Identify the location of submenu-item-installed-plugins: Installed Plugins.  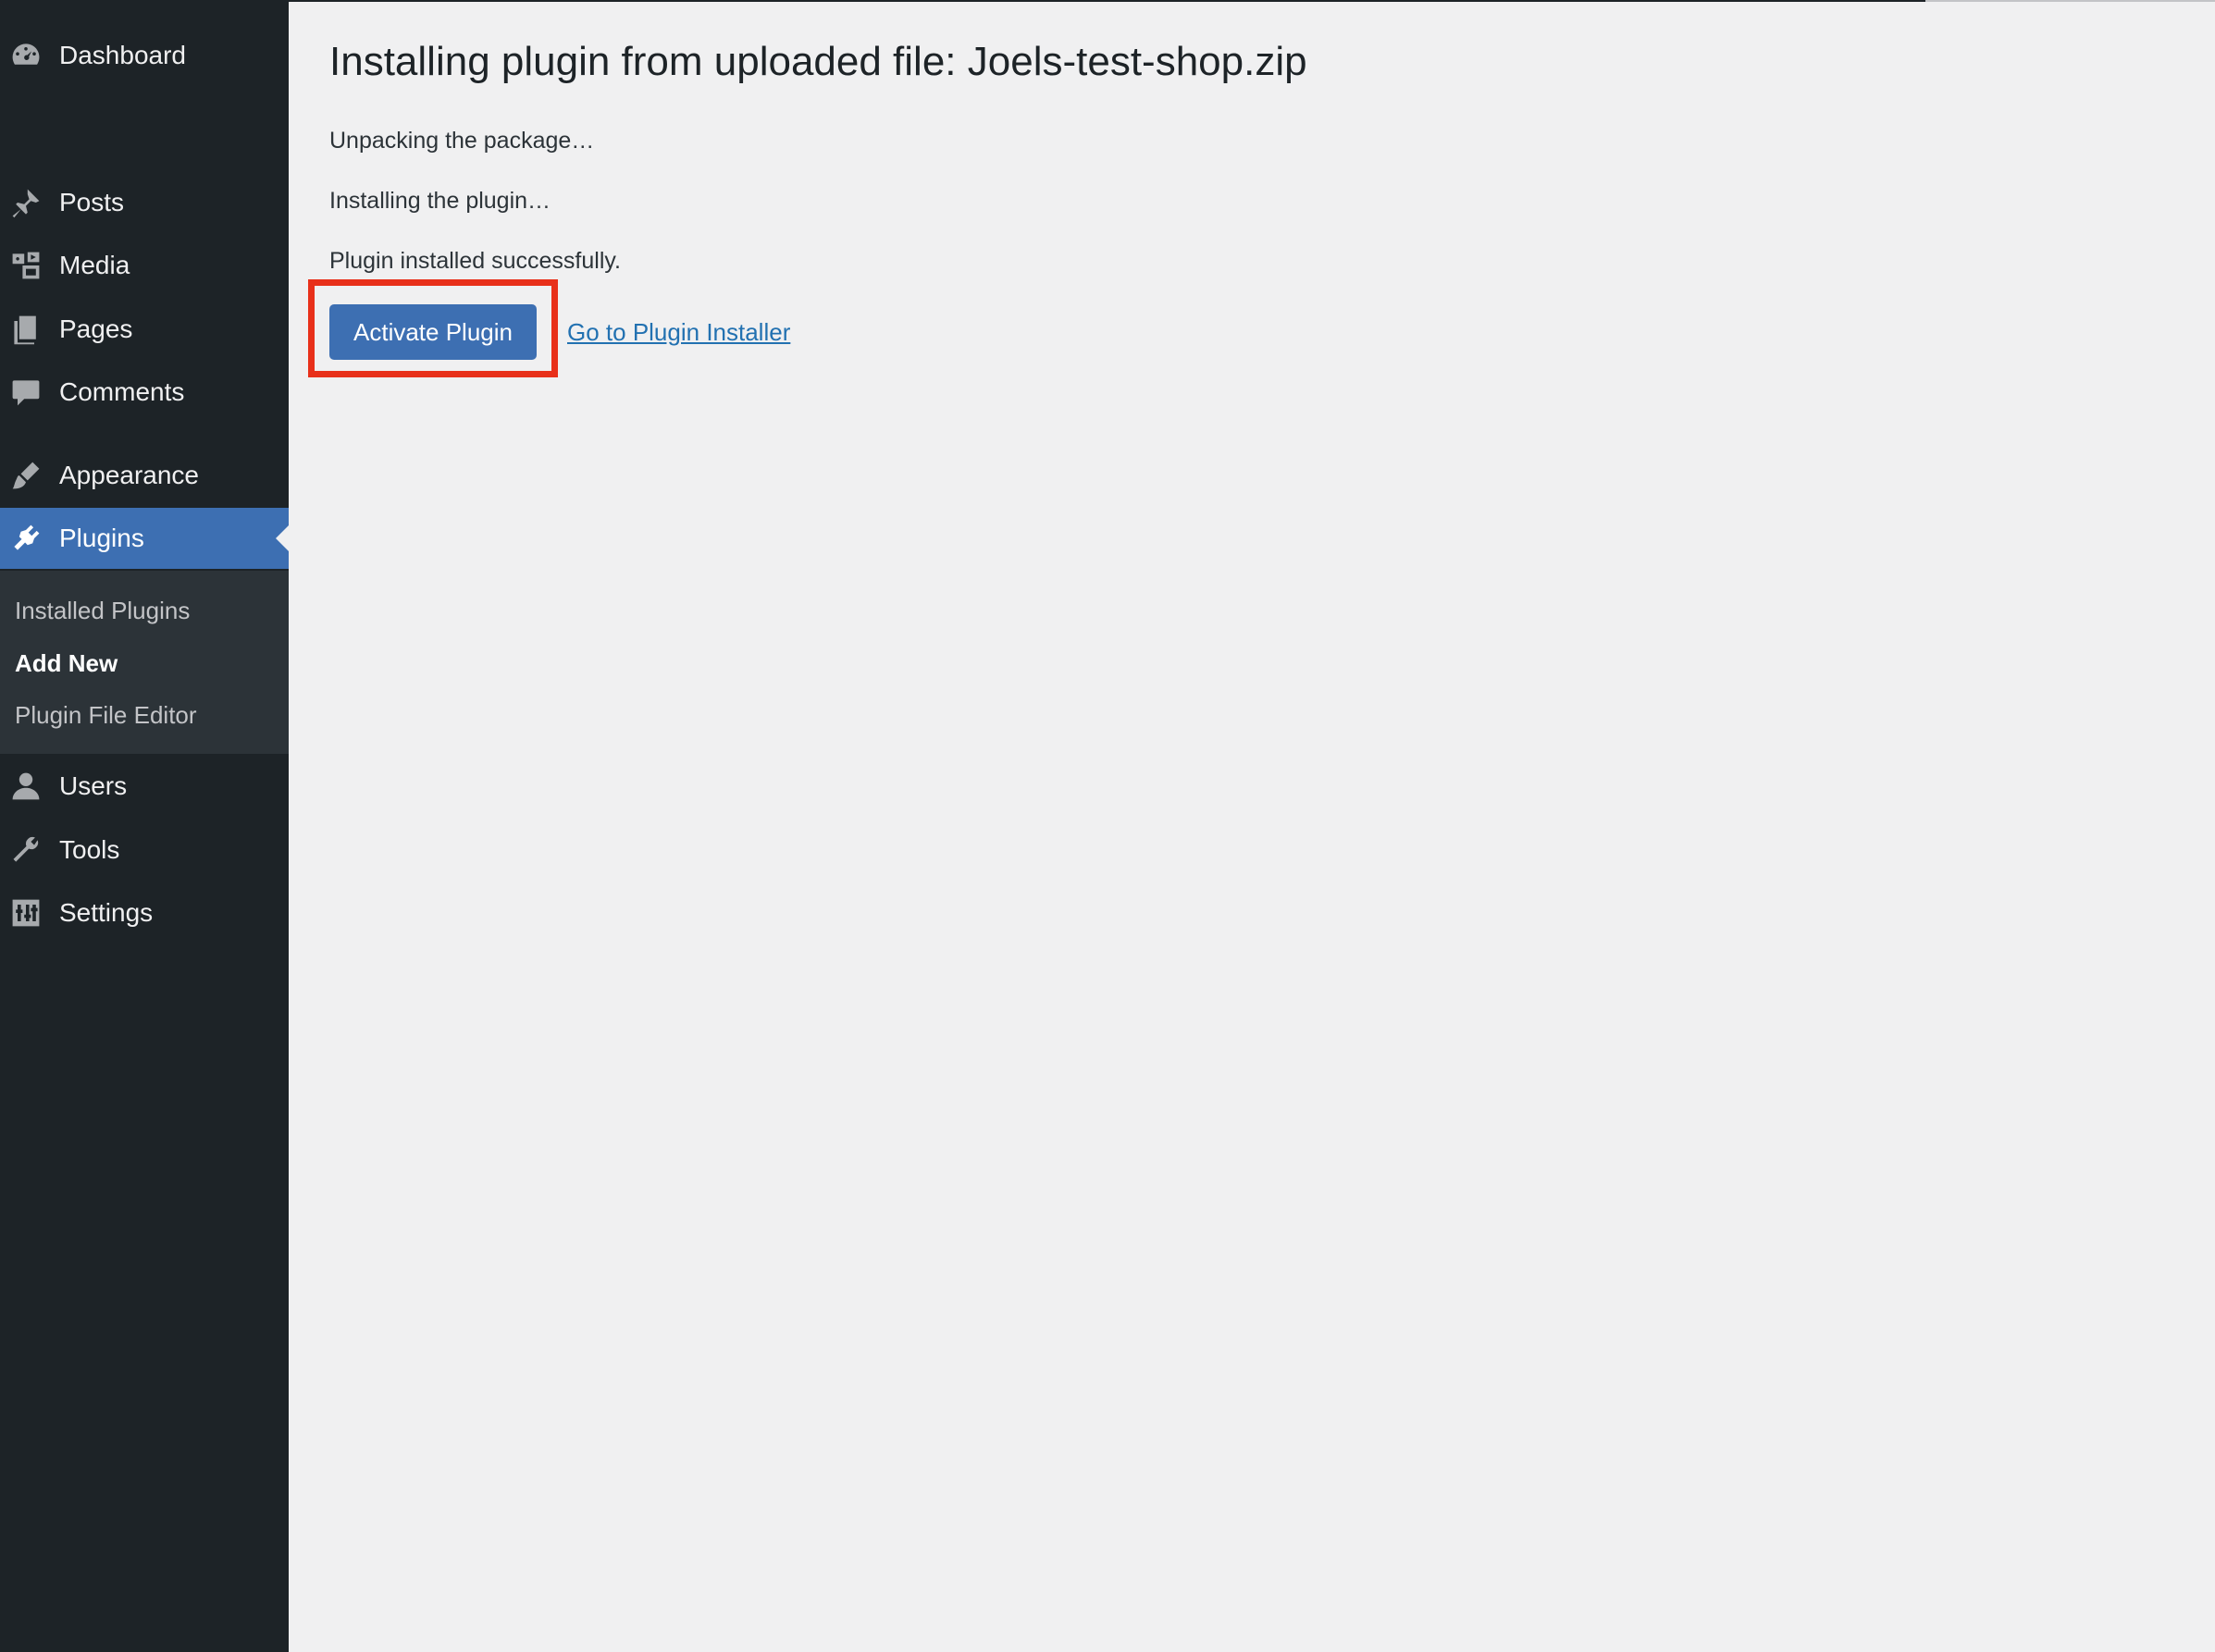
(103, 611).